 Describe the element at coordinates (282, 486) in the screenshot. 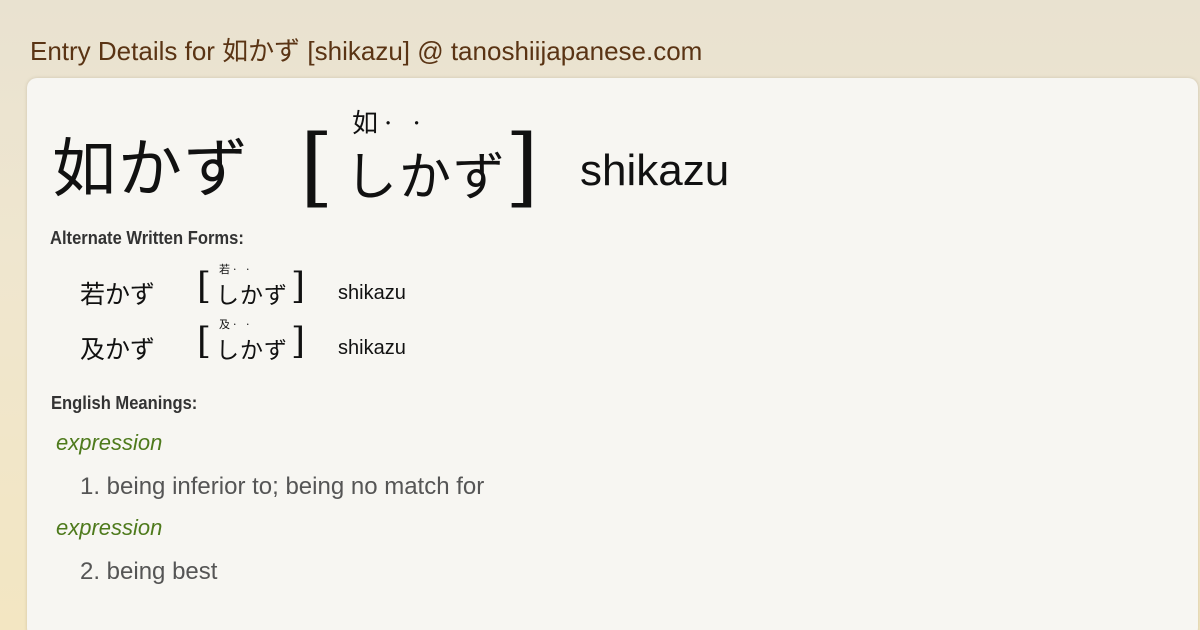

I see `meaning-gloss: 1. being inferior to; being no match for` at that location.